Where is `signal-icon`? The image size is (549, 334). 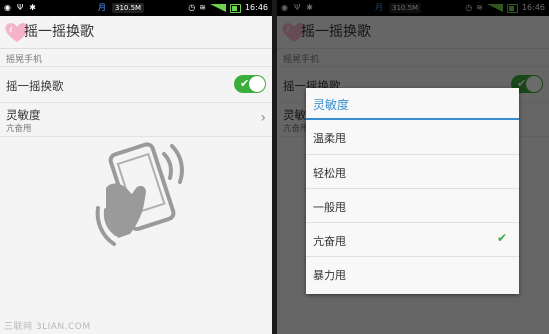
signal-icon is located at coordinates (217, 8).